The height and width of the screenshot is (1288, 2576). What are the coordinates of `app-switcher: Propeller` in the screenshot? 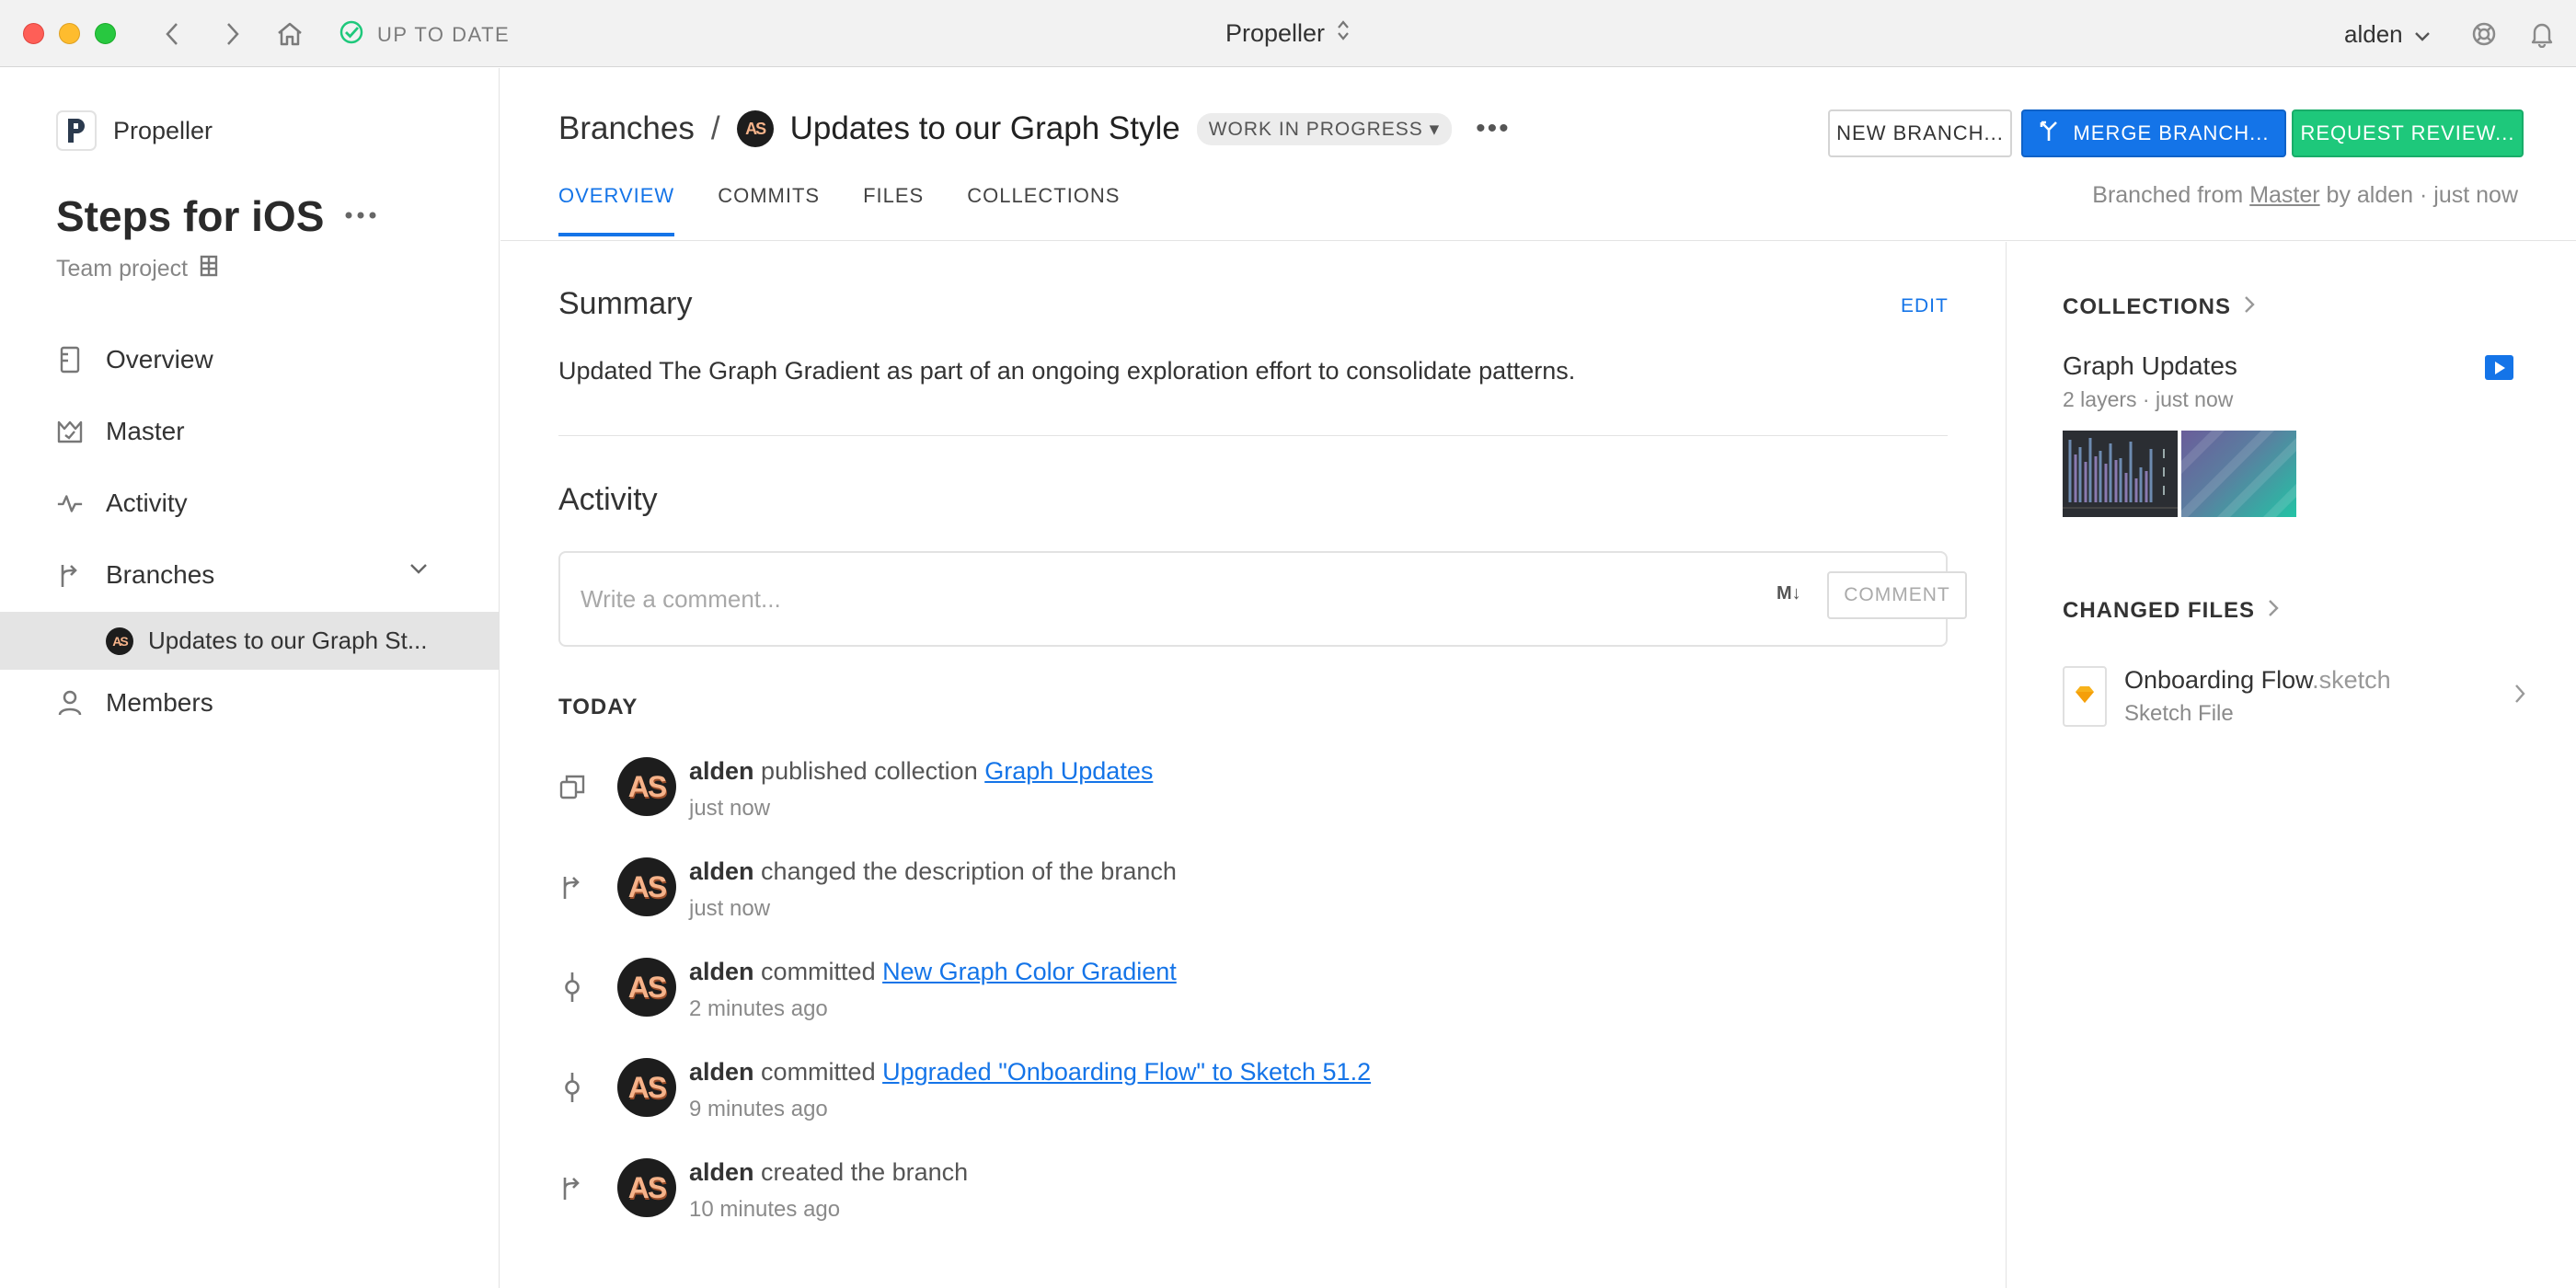 It's located at (1288, 33).